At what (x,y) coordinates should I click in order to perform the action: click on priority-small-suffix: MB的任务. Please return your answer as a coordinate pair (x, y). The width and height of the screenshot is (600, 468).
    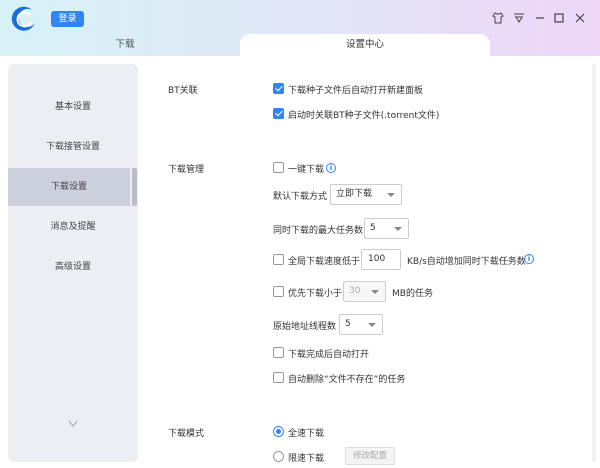
    Looking at the image, I should click on (412, 294).